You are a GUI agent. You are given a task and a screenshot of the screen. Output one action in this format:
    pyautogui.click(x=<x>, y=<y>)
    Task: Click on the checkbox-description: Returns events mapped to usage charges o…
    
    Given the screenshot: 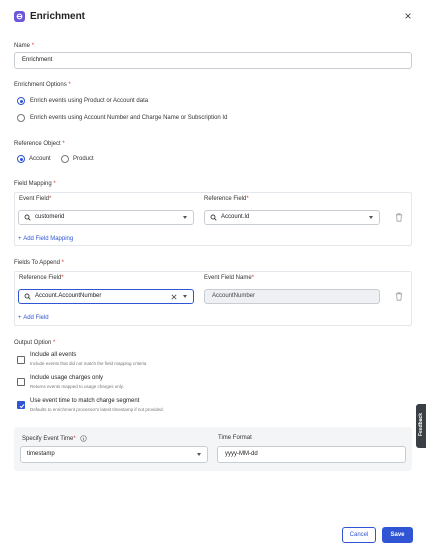 What is the action you would take?
    pyautogui.click(x=77, y=386)
    